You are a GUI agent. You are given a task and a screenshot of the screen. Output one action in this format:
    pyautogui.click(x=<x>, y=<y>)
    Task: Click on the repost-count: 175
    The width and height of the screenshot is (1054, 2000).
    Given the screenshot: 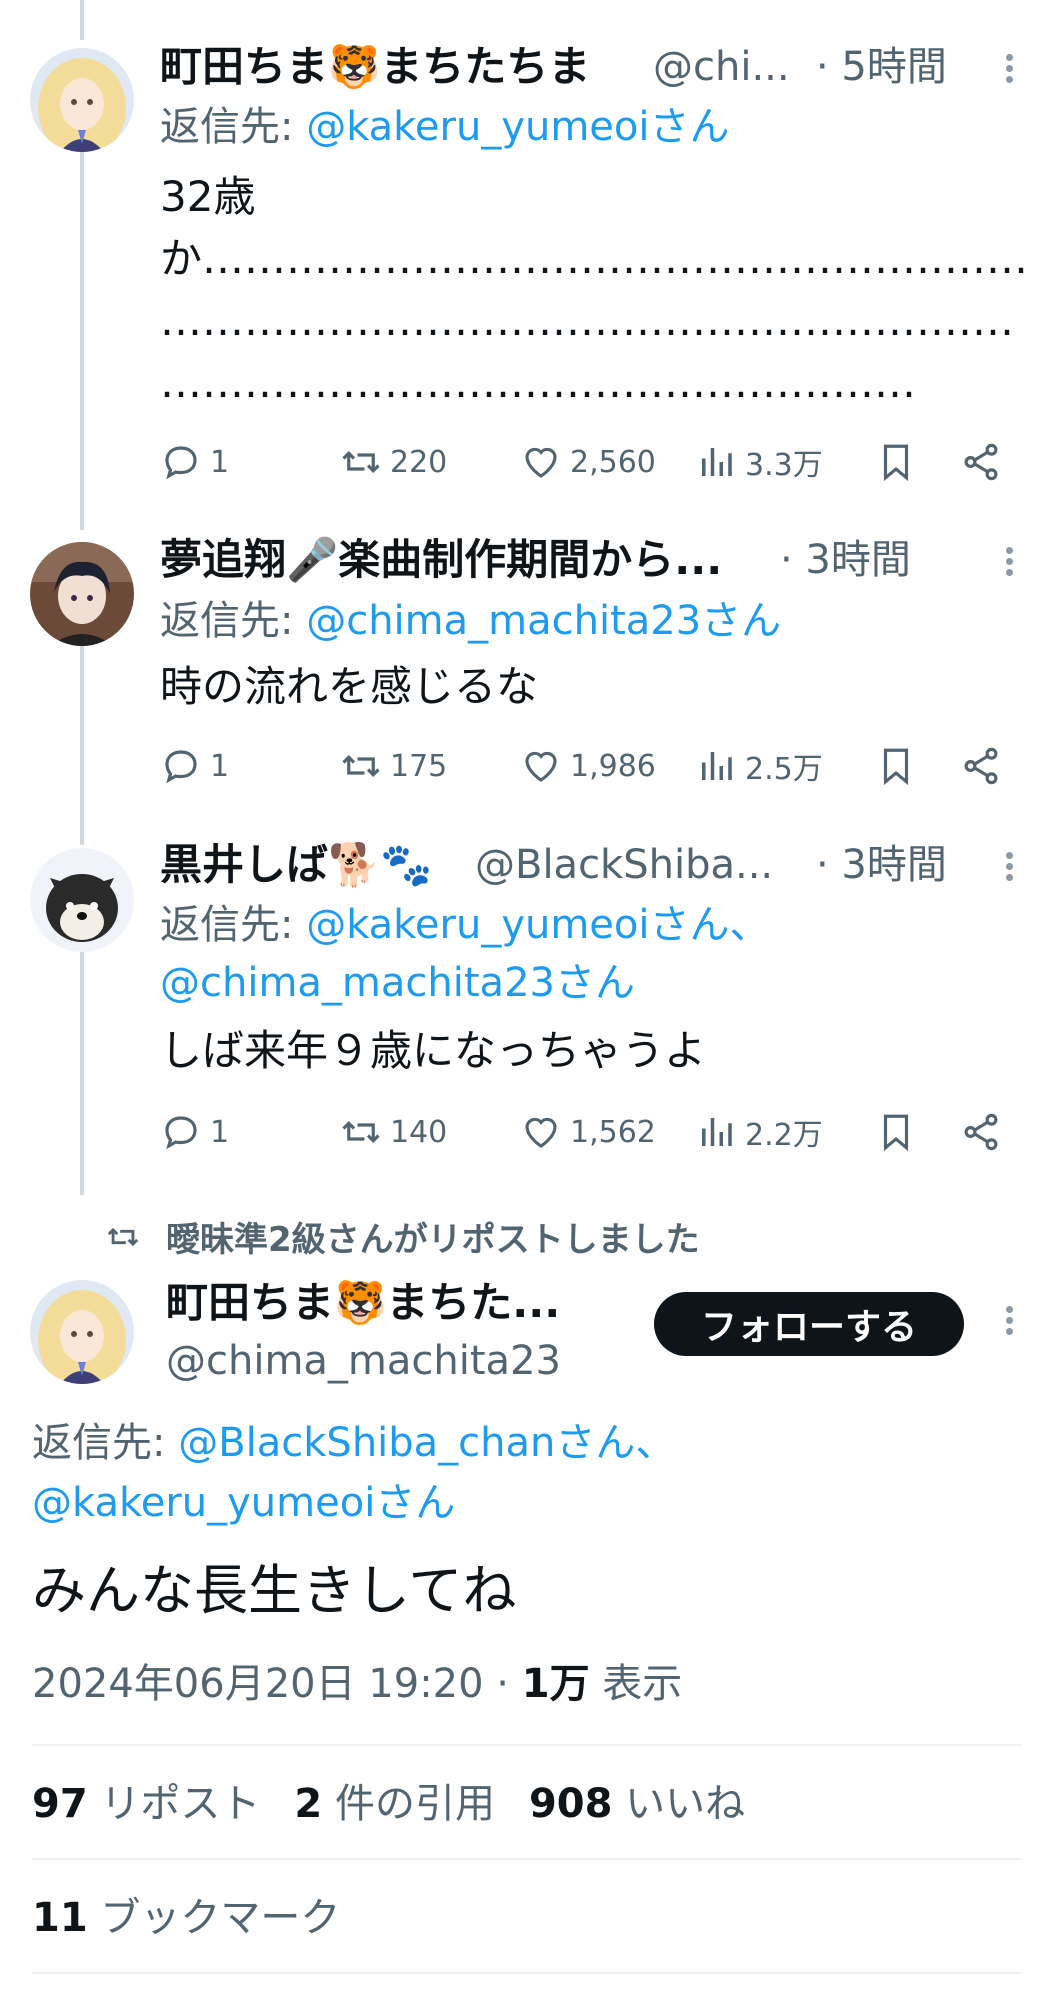 What is the action you would take?
    pyautogui.click(x=419, y=766)
    